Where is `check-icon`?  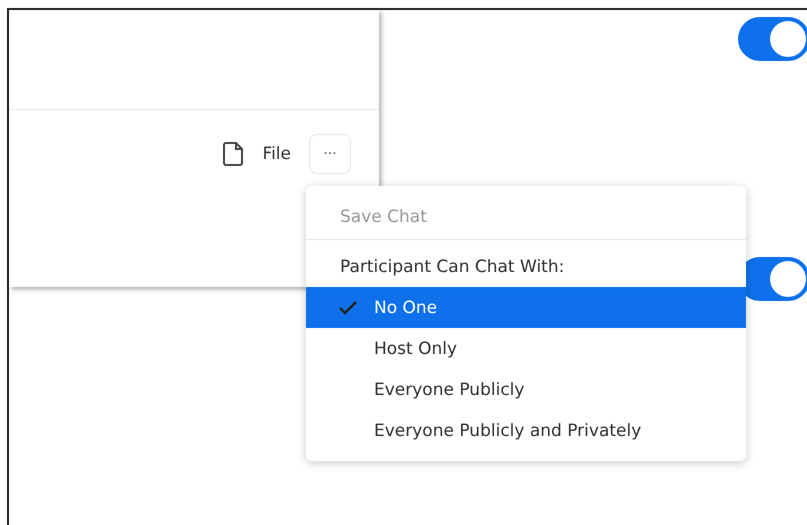 check-icon is located at coordinates (348, 308).